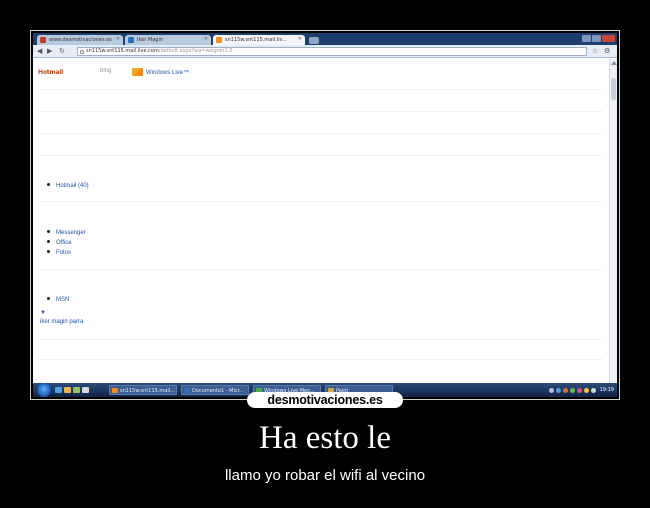  I want to click on start-orb-button, so click(44, 390).